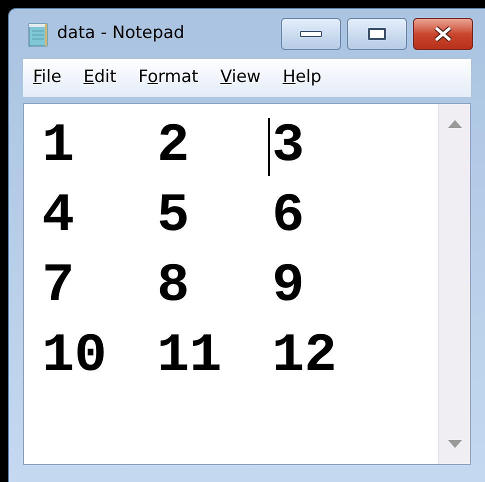 The height and width of the screenshot is (482, 485). Describe the element at coordinates (302, 78) in the screenshot. I see `menu-item: Help` at that location.